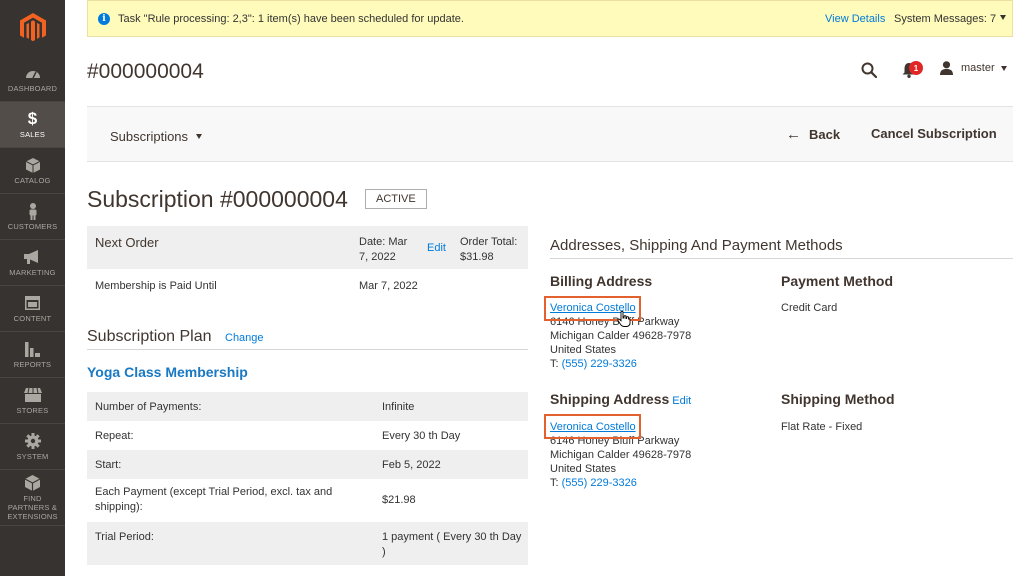 This screenshot has height=576, width=1024. I want to click on sidebar-item-dashboard: Dashboard, so click(32, 79).